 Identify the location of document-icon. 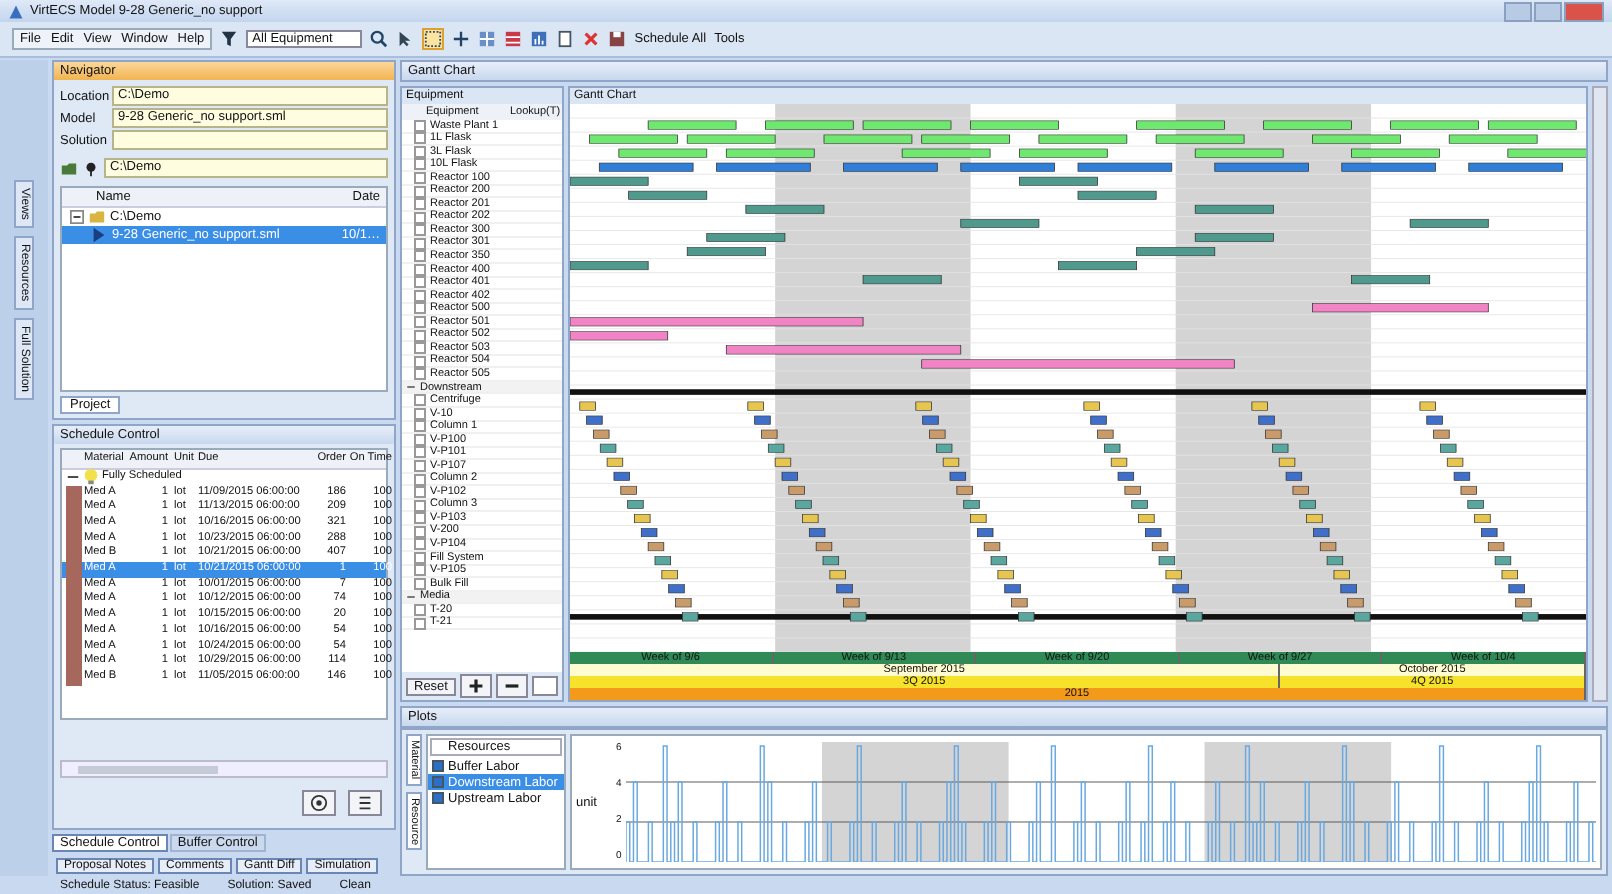
(565, 39).